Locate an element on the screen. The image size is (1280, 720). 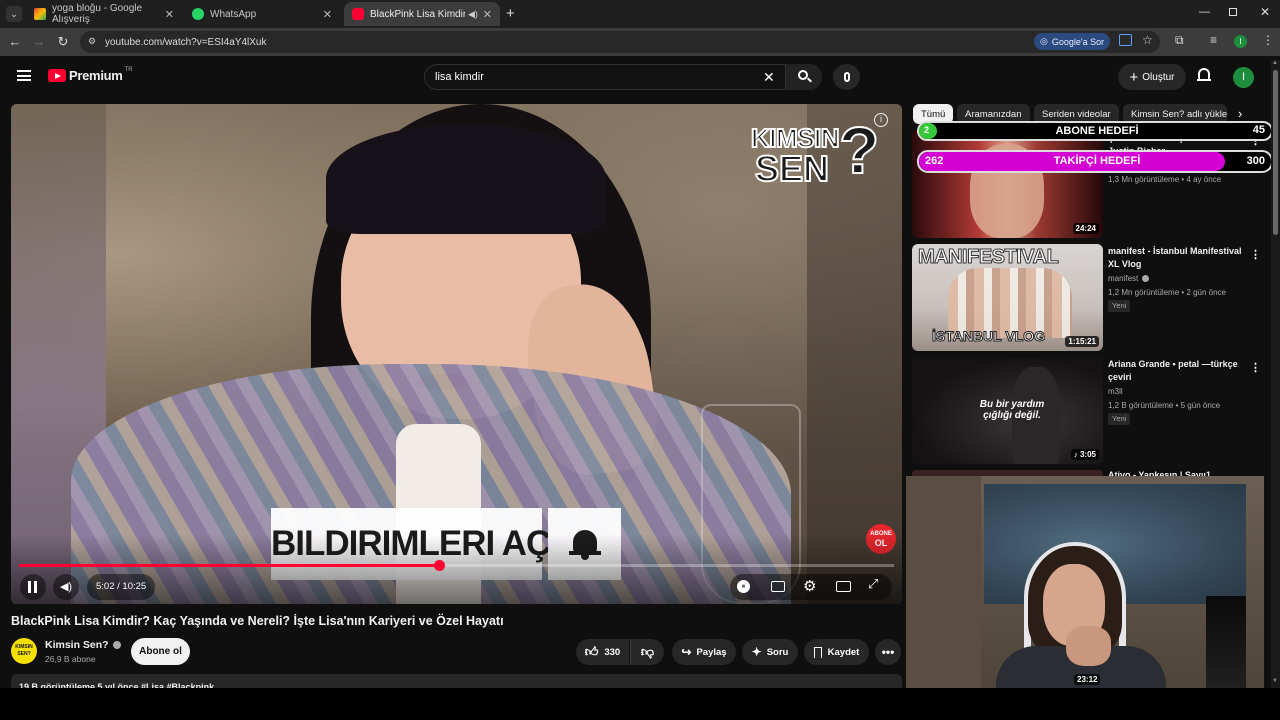
progress-fill is located at coordinates (229, 565).